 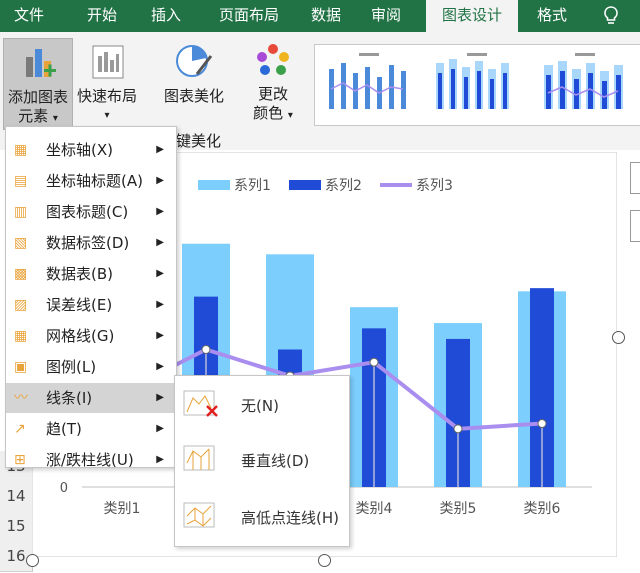 What do you see at coordinates (343, 186) in the screenshot?
I see `legend-label-series2: 系列2` at bounding box center [343, 186].